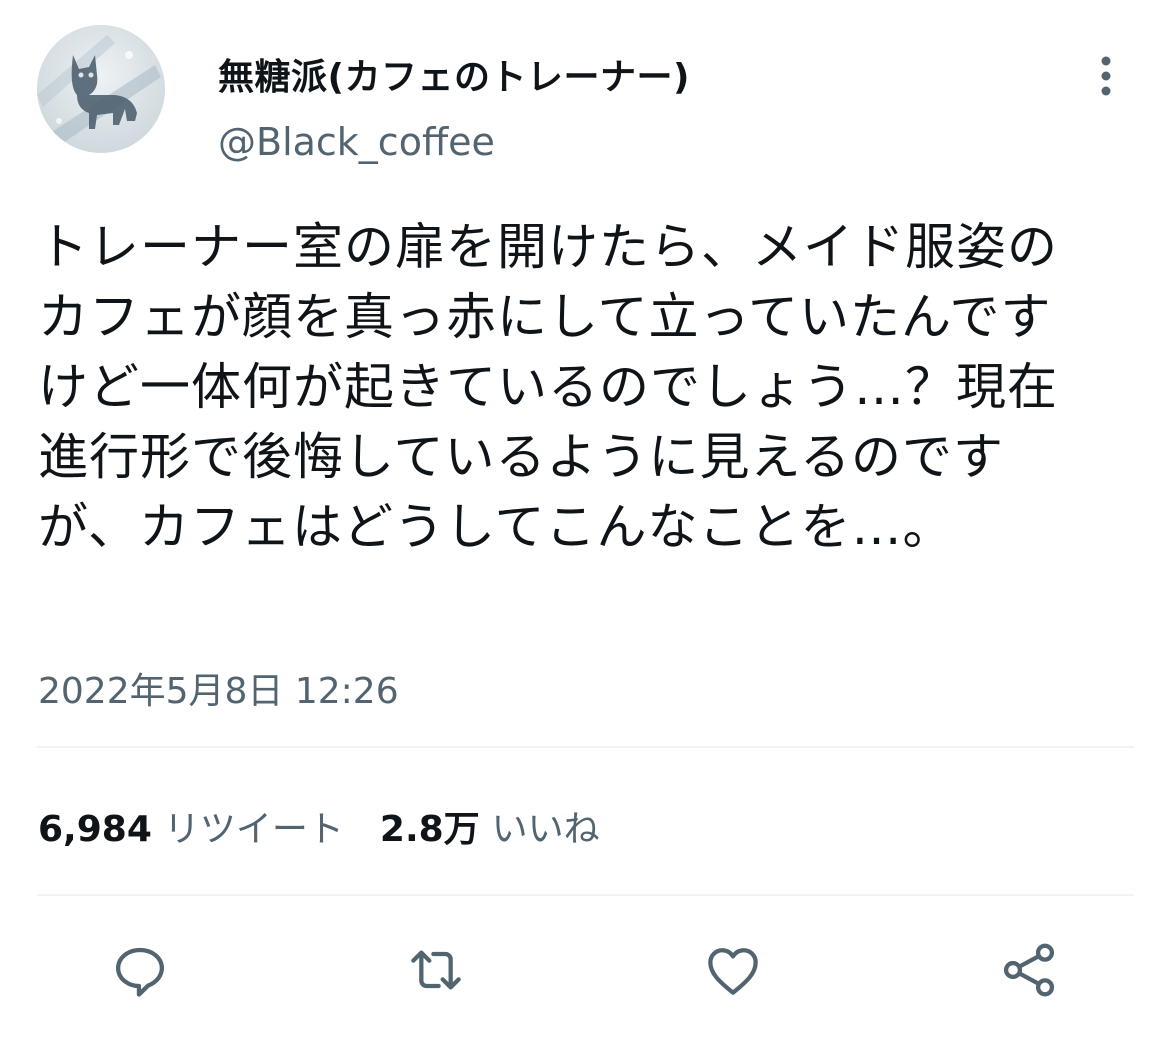 The height and width of the screenshot is (1059, 1170). I want to click on likes-stat: 2.8万 いいね, so click(490, 829).